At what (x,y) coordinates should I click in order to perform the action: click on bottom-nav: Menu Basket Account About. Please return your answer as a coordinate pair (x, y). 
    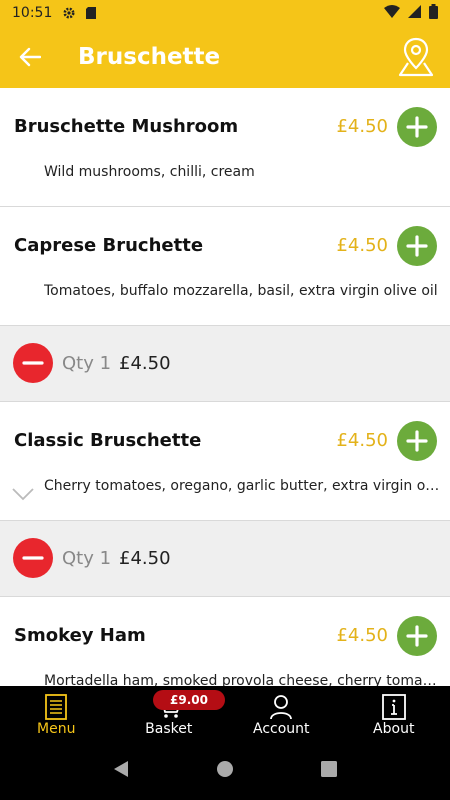
    Looking at the image, I should click on (225, 714).